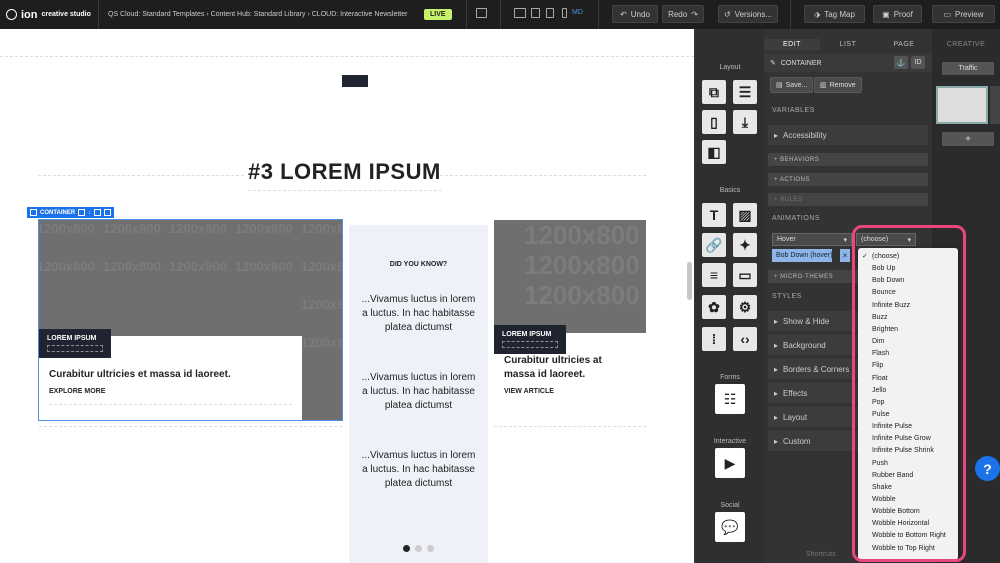  I want to click on rows-widget-icon: ☰, so click(745, 92).